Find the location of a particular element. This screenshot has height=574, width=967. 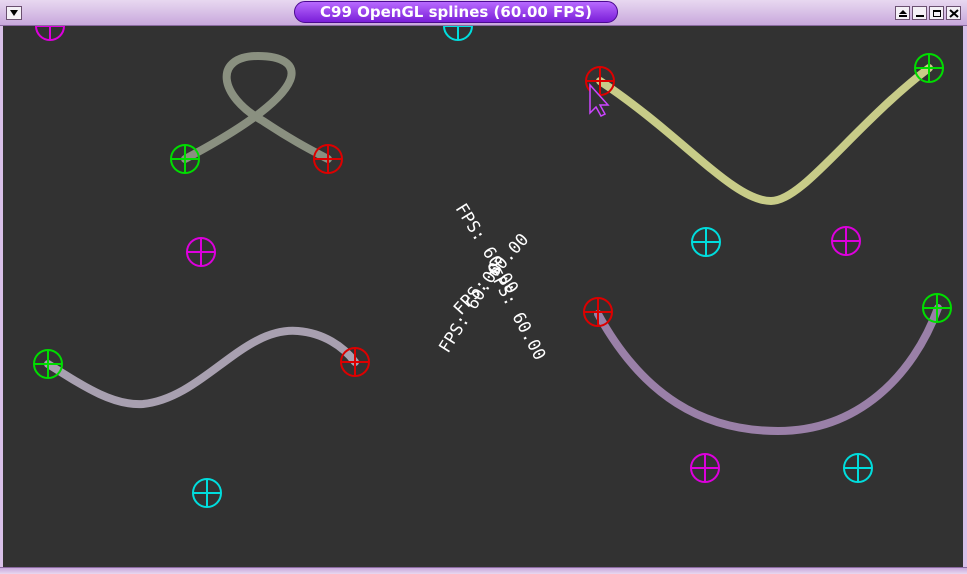

menu-icon is located at coordinates (14, 13).